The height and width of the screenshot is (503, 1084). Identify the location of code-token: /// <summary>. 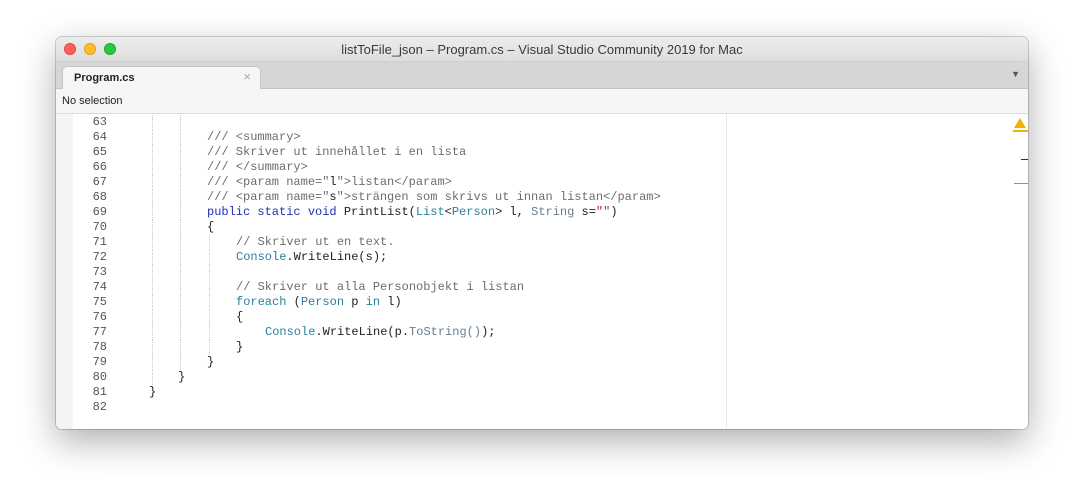
(254, 137).